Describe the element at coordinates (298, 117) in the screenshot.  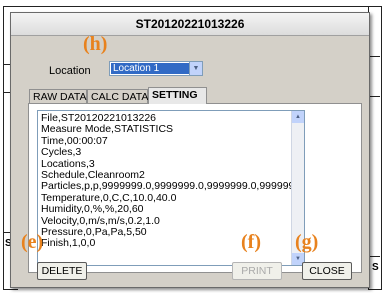
I see `scroll-up-icon: ▲` at that location.